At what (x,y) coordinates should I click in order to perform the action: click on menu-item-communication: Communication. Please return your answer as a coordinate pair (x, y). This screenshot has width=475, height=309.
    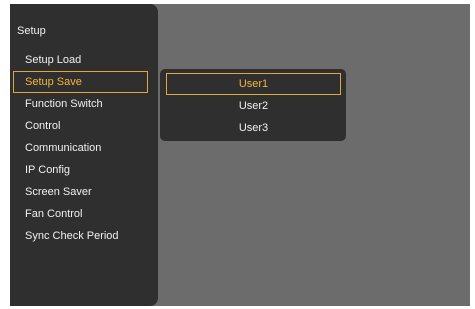
    Looking at the image, I should click on (80, 148).